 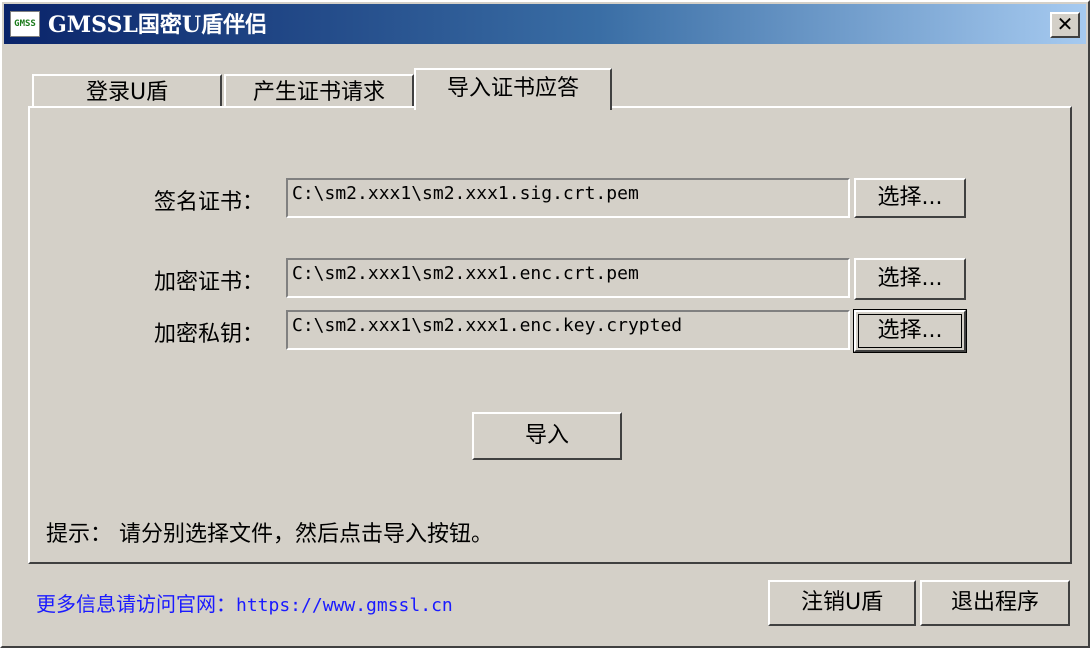 I want to click on website-info-label: 更多信息请访问官网：, so click(x=136, y=604).